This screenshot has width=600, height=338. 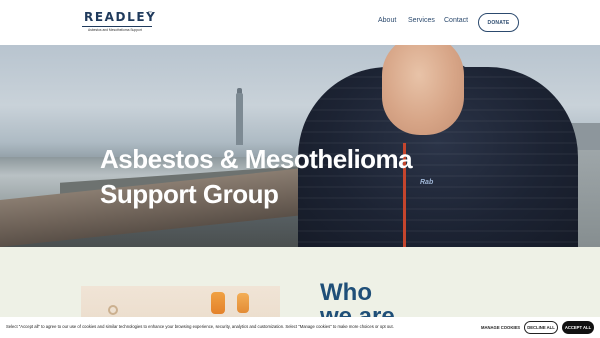 What do you see at coordinates (498, 22) in the screenshot?
I see `donate-button: DONATE` at bounding box center [498, 22].